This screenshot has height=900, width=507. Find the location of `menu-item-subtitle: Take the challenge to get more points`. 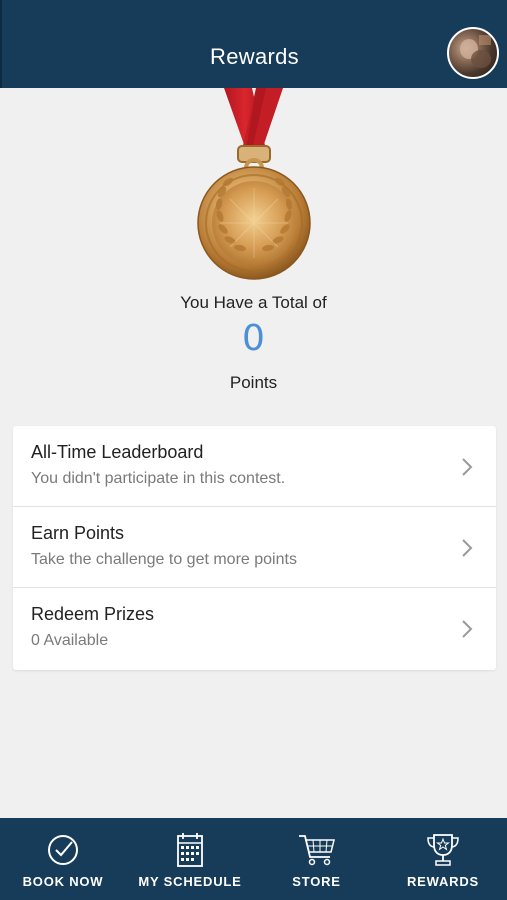

menu-item-subtitle: Take the challenge to get more points is located at coordinates (164, 559).